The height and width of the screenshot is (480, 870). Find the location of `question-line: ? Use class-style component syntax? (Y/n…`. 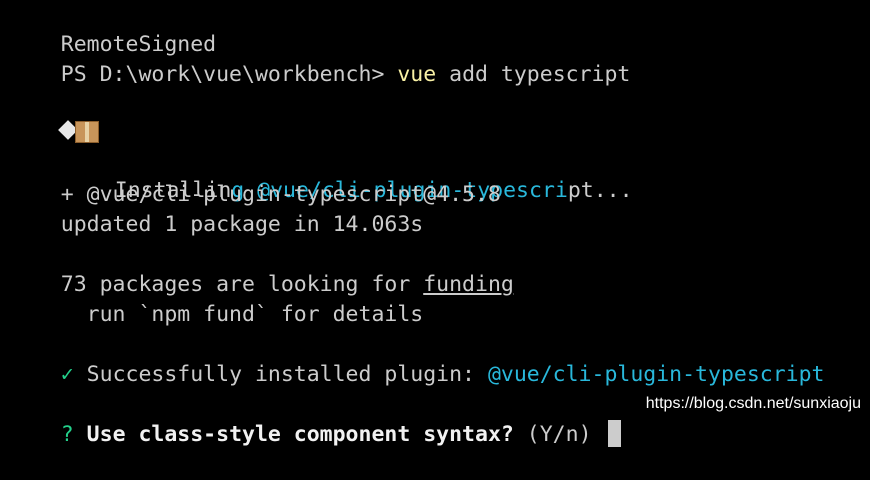

question-line: ? Use class-style component syntax? (Y/n… is located at coordinates (315, 418).